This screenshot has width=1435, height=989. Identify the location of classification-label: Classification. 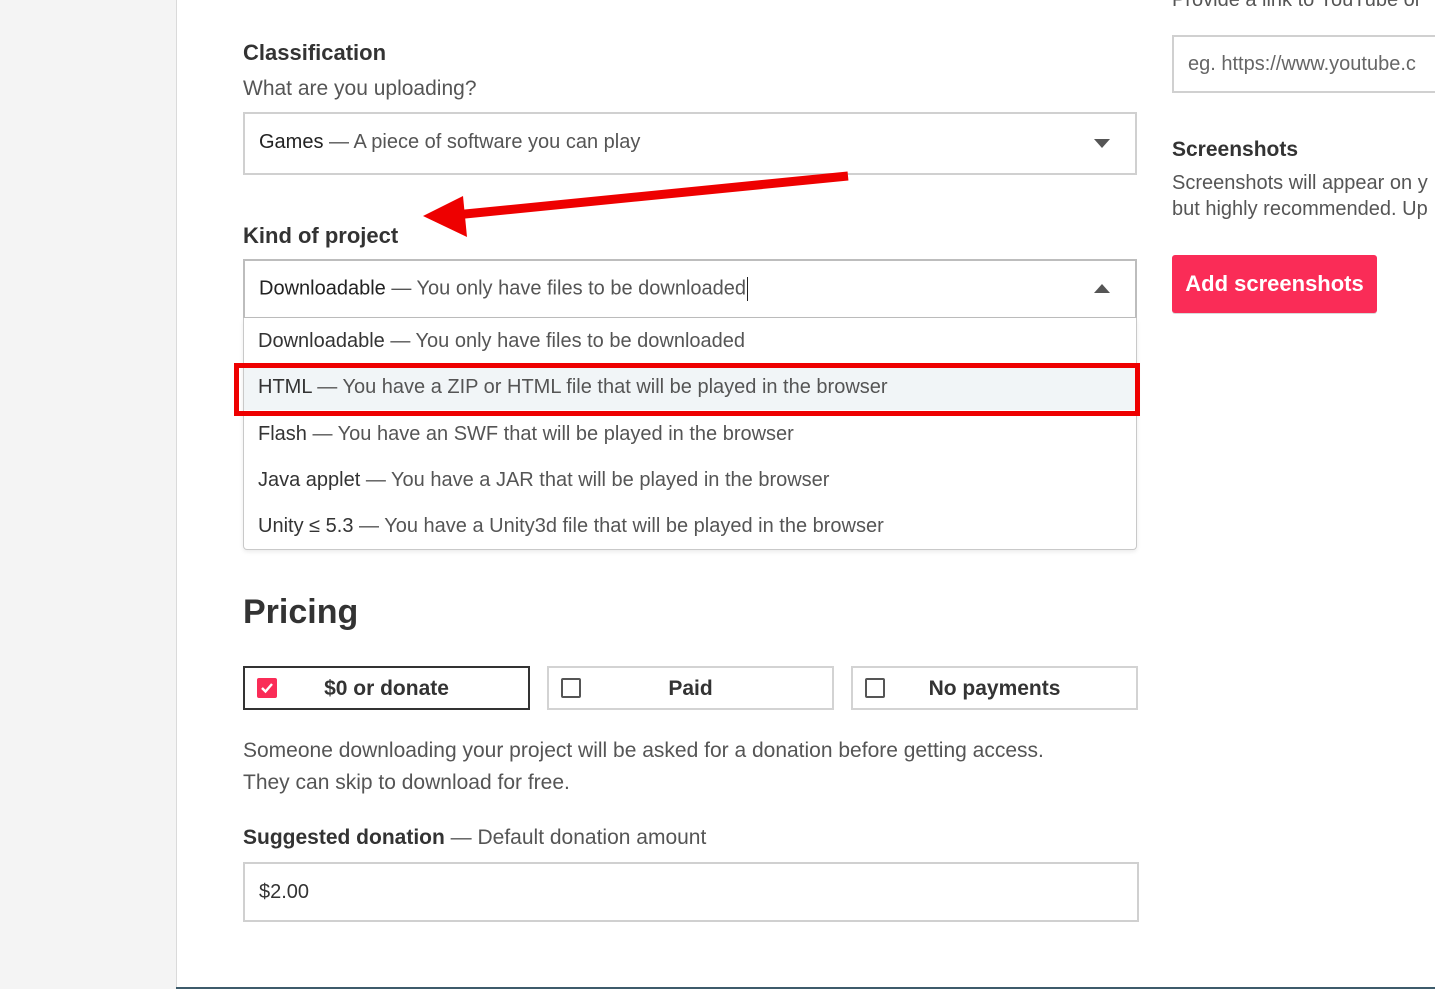
(315, 52).